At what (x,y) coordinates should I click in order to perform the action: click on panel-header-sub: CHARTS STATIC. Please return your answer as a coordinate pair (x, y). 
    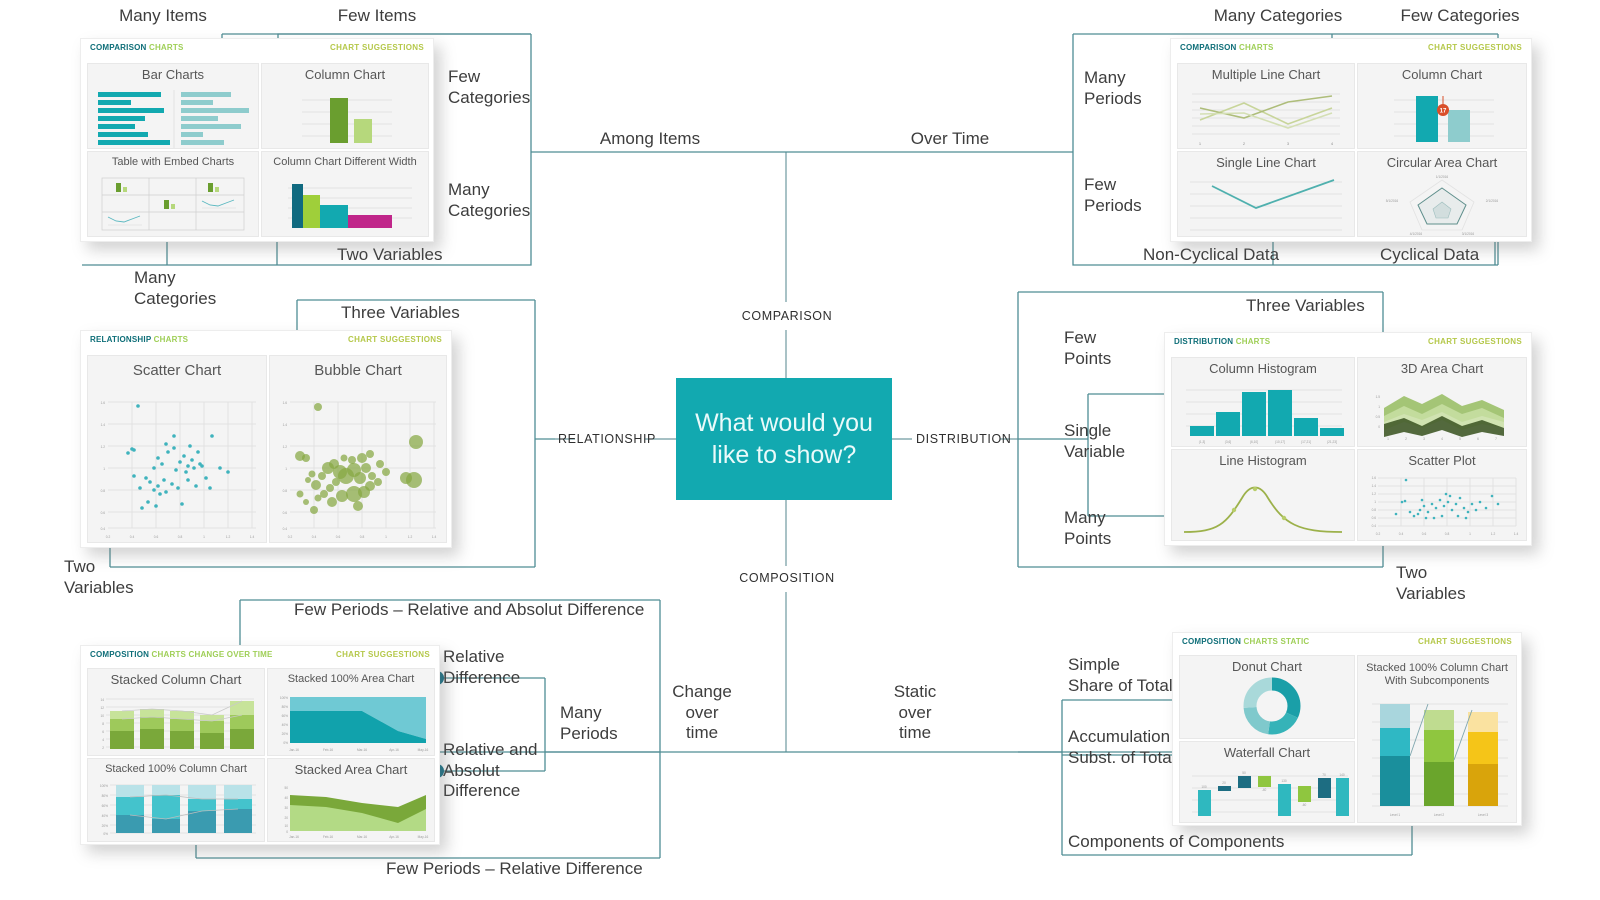
    Looking at the image, I should click on (1276, 641).